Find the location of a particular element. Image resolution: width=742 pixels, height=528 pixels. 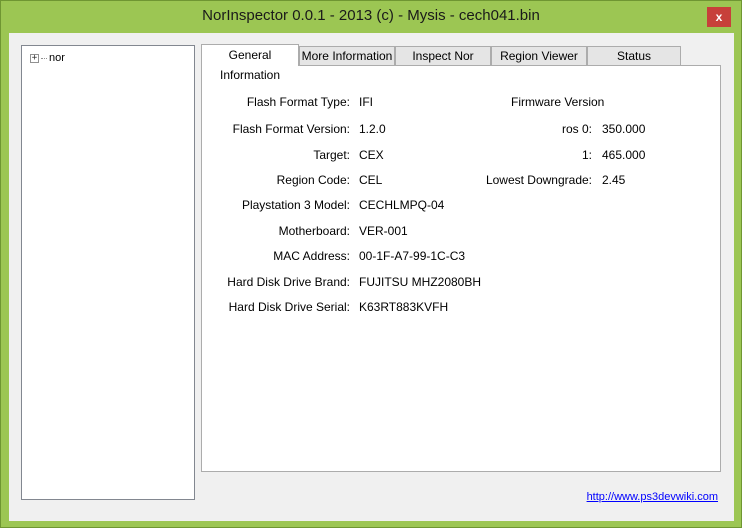

hdd-brand-value: FUJITSU MHZ2080BH is located at coordinates (420, 282).